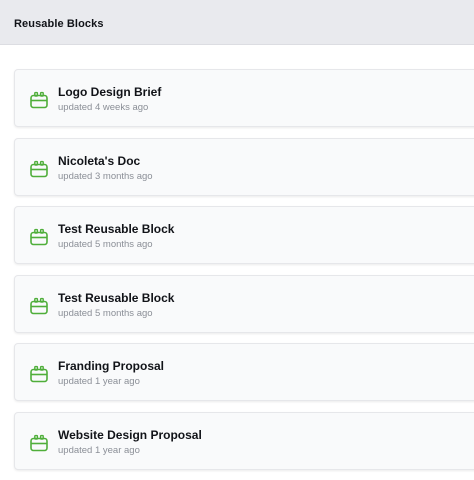 This screenshot has height=480, width=474. What do you see at coordinates (111, 366) in the screenshot?
I see `block-title: Franding Proposal` at bounding box center [111, 366].